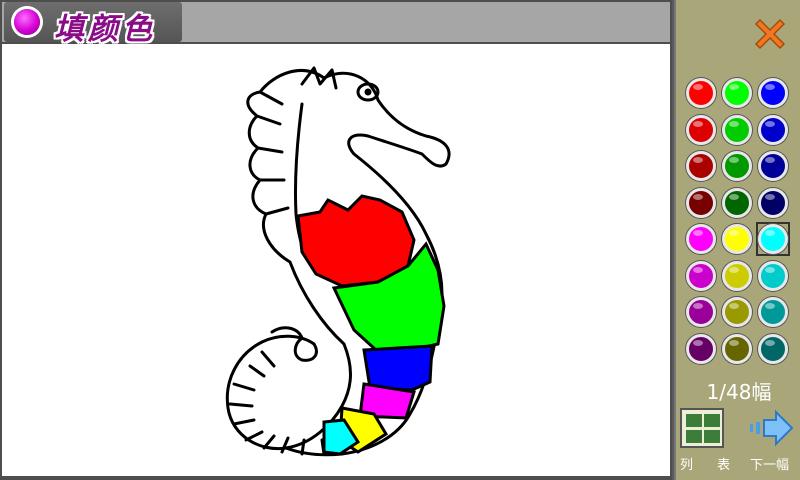  What do you see at coordinates (294, 344) in the screenshot?
I see `seahorse-tail-curl` at bounding box center [294, 344].